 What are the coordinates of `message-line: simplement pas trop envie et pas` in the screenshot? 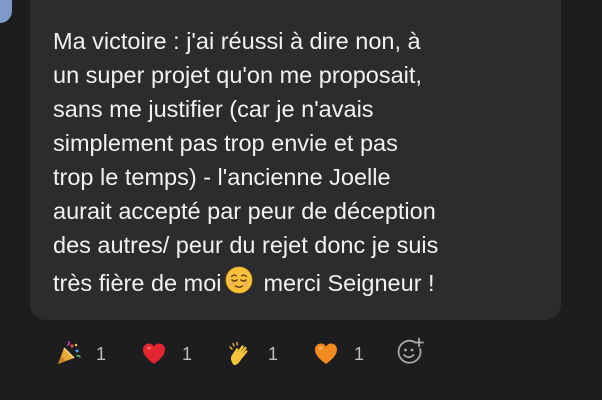 It's located at (225, 143).